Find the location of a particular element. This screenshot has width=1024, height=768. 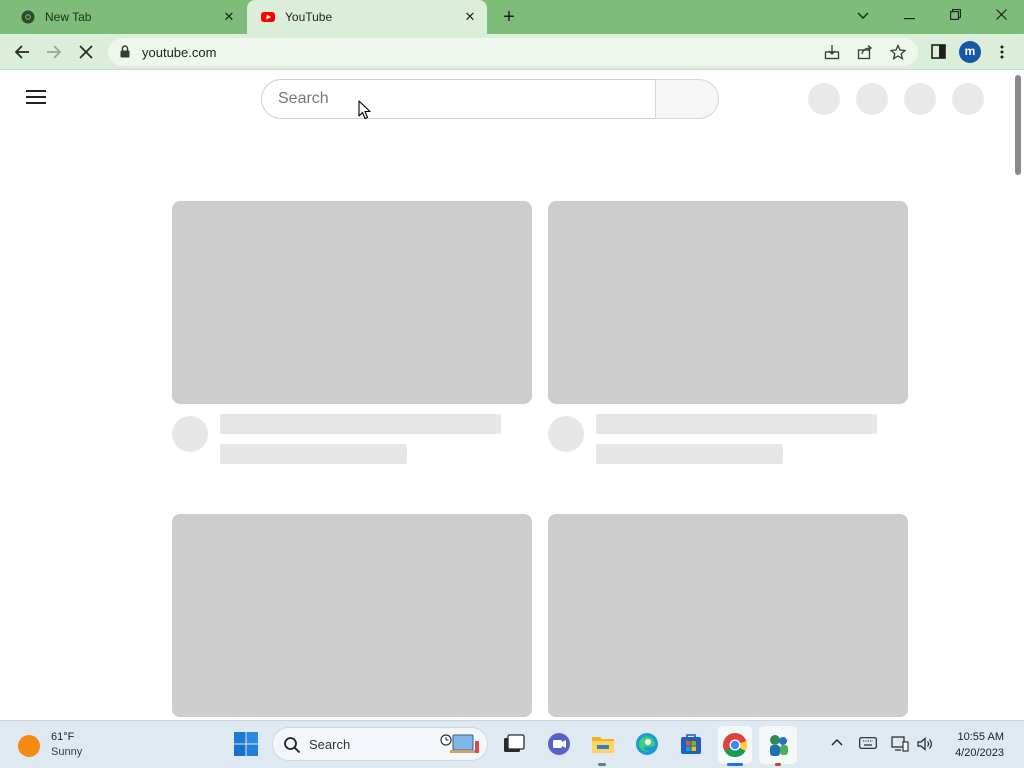

weather-temperature: 61°F is located at coordinates (63, 737).